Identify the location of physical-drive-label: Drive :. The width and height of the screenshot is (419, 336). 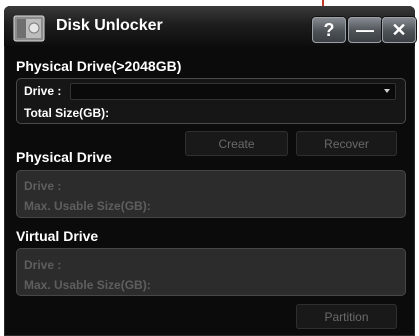
(43, 186).